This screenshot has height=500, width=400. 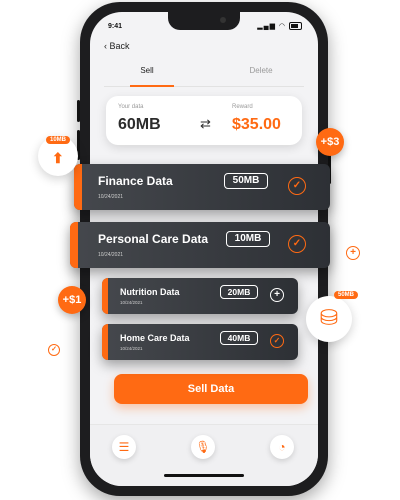 I want to click on card-size-badge: 50MB, so click(x=246, y=181).